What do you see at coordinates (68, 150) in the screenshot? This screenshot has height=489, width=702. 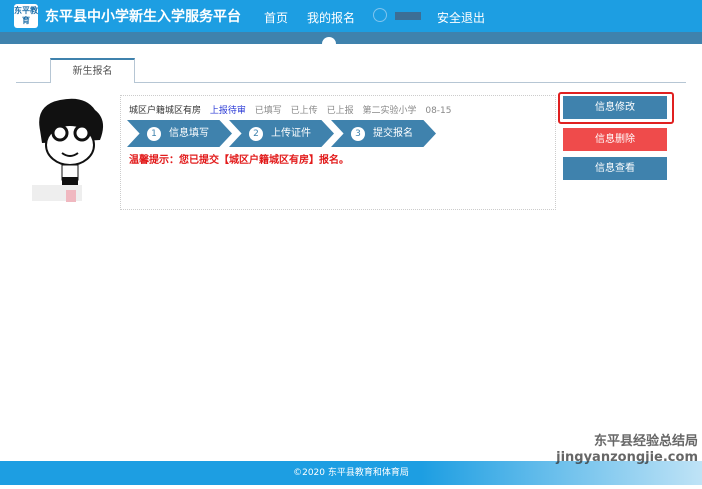 I see `student-avatar` at bounding box center [68, 150].